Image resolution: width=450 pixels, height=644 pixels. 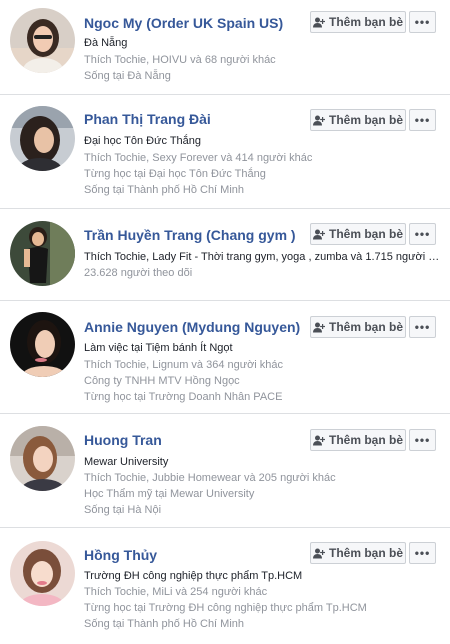 What do you see at coordinates (158, 348) in the screenshot?
I see `person-detail: Làm việc tại Tiệm bánh Ít Ngọt` at bounding box center [158, 348].